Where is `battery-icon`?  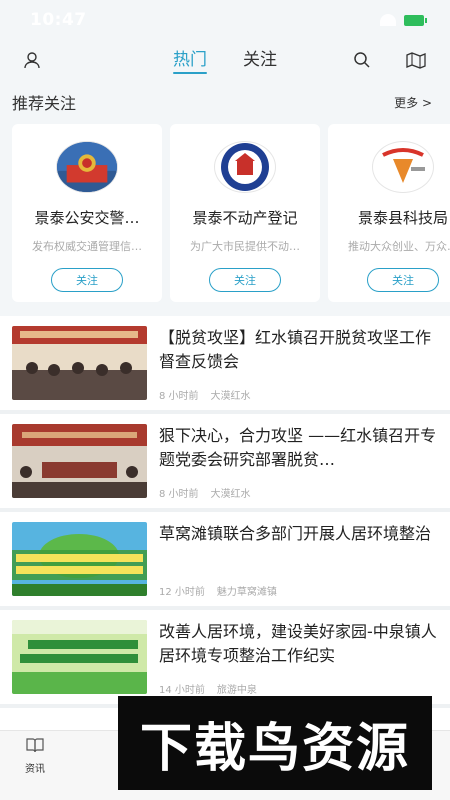
battery-icon is located at coordinates (415, 20).